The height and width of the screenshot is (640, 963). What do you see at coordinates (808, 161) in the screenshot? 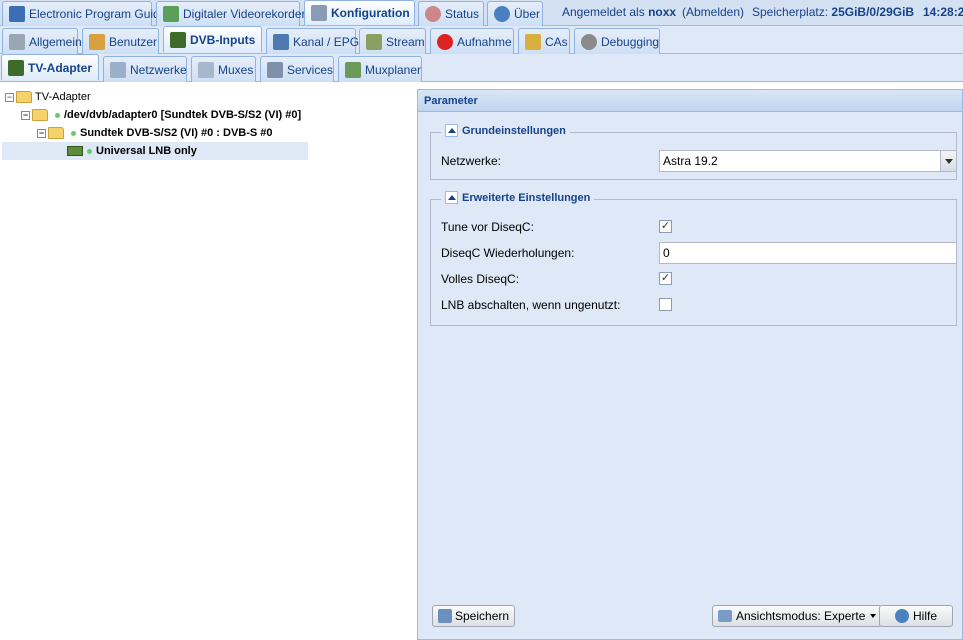
I see `network-combo: Astra 19.2` at bounding box center [808, 161].